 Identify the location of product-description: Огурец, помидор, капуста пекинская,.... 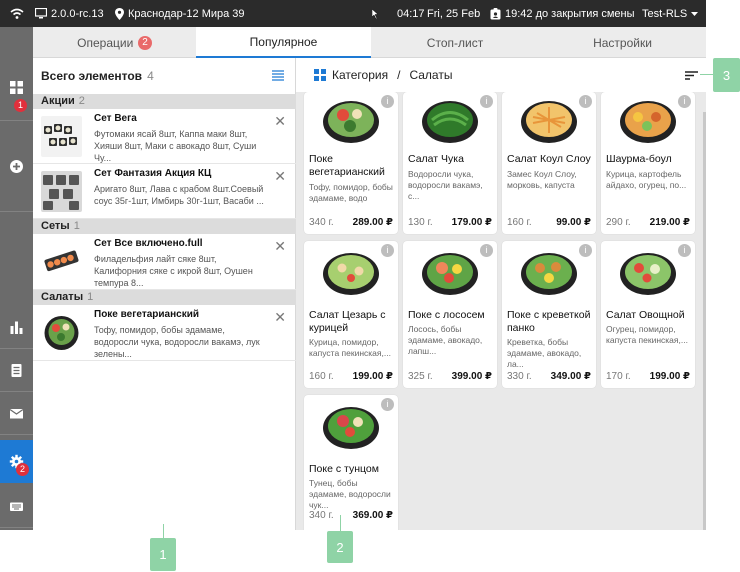
(647, 334).